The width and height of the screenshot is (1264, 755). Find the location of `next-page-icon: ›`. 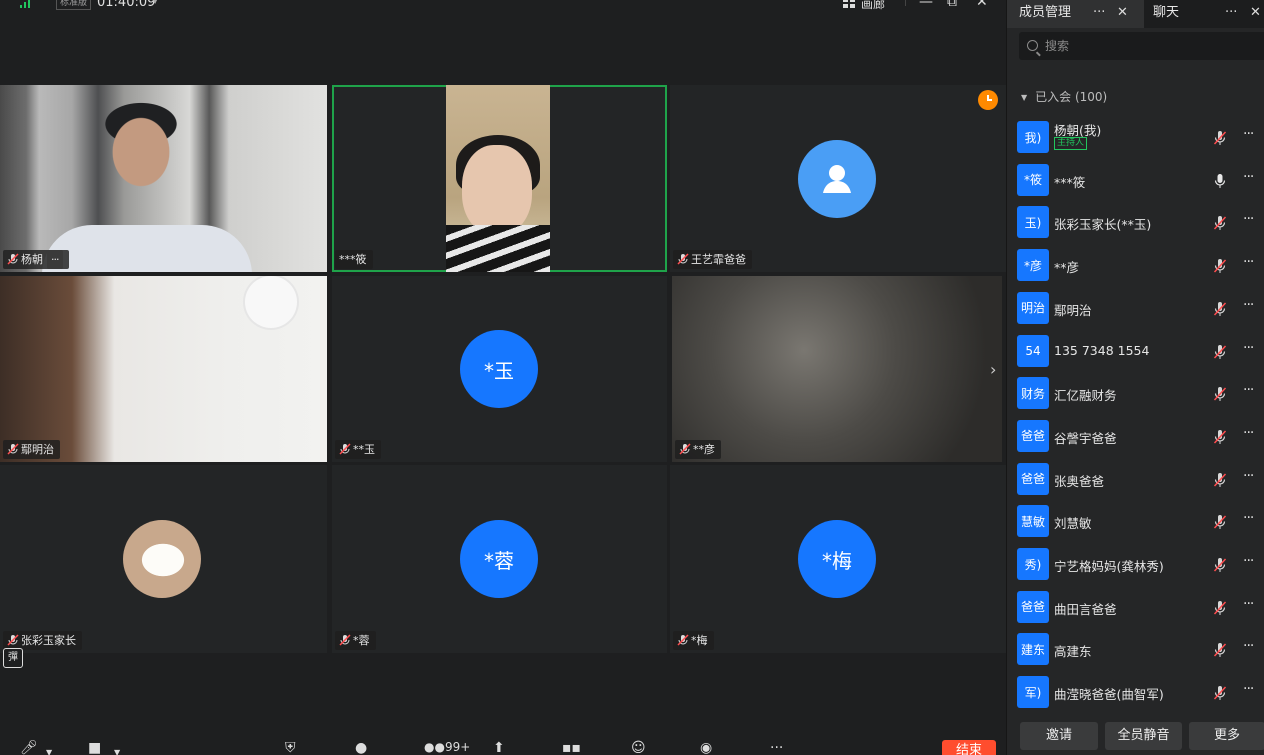

next-page-icon: › is located at coordinates (993, 369).